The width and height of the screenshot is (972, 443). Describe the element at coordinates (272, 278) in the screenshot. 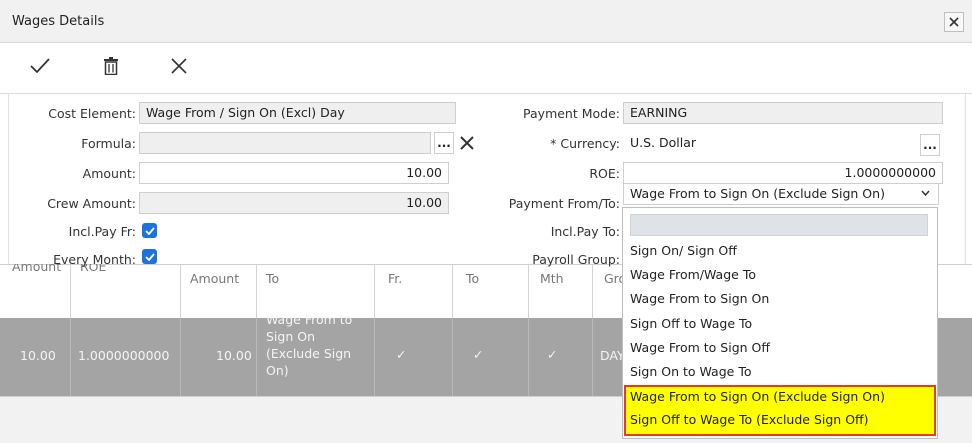

I see `column-header-to: To` at that location.